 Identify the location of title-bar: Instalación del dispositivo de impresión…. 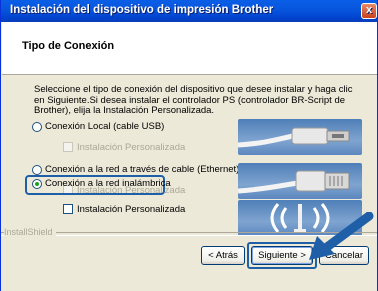
(189, 11).